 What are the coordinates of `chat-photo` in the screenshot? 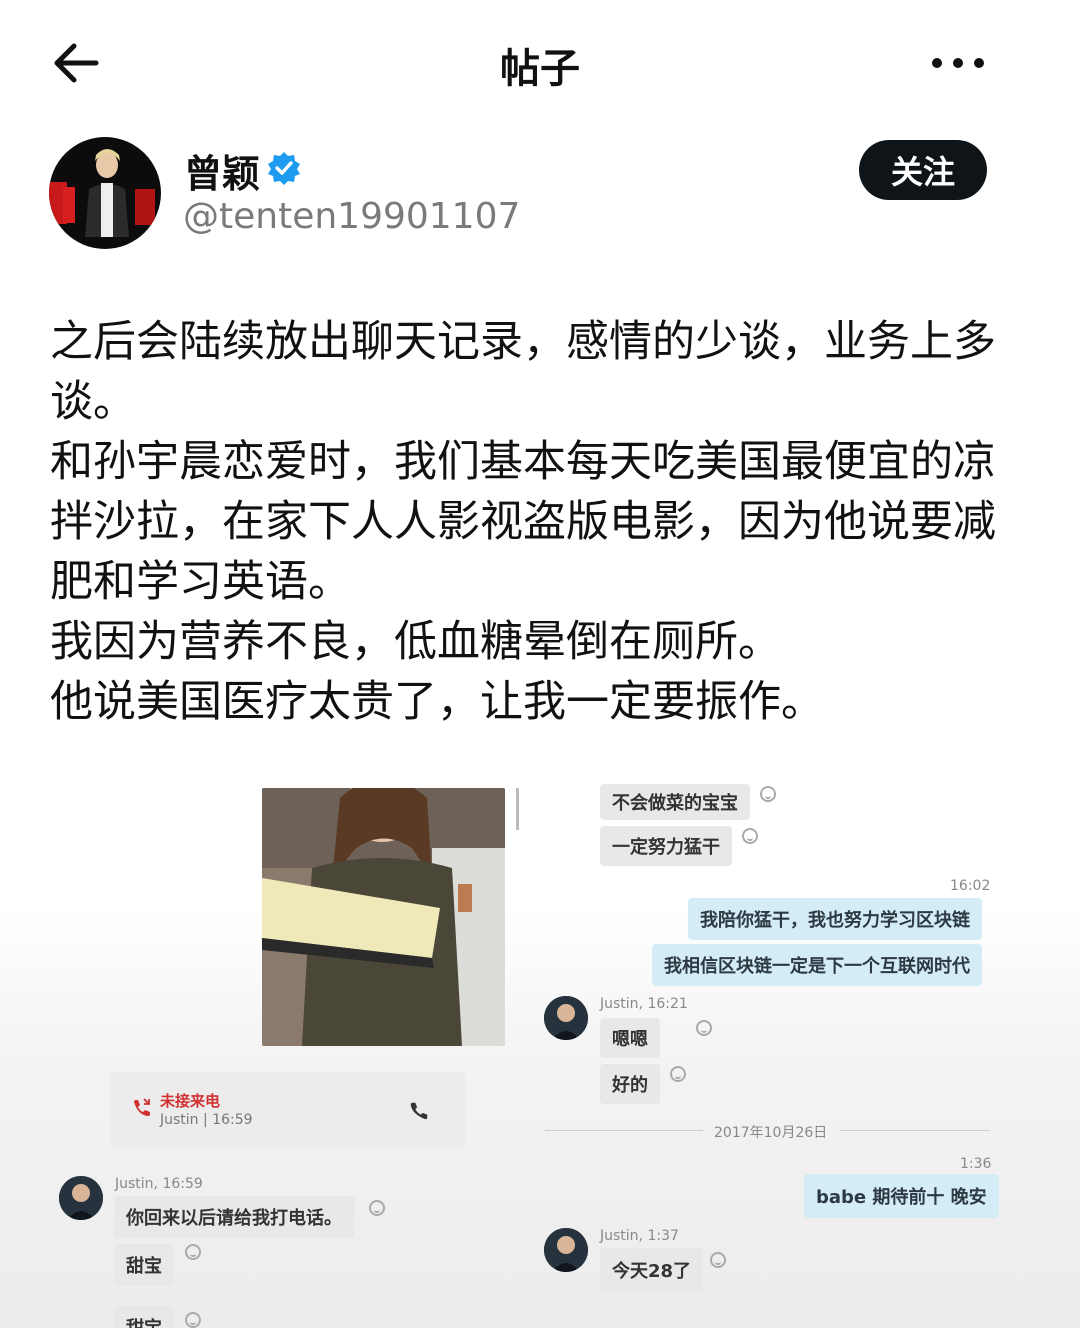 It's located at (383, 917).